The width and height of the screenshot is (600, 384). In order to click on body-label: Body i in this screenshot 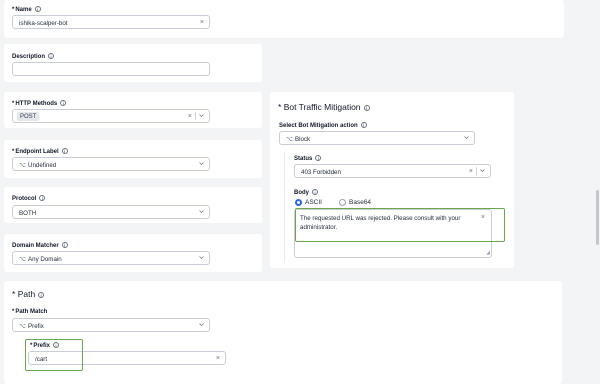, I will do `click(306, 192)`.